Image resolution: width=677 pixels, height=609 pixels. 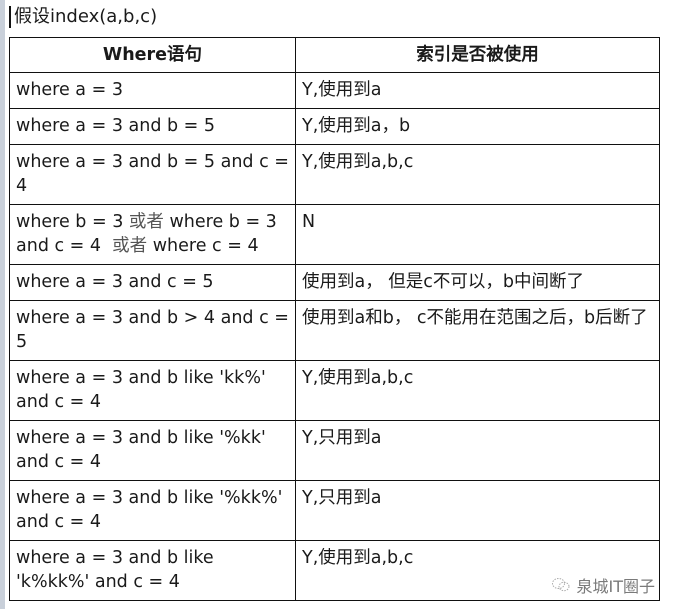 I want to click on where-cell: where a = 3 and b like 'kk%' and c = 4, so click(x=152, y=390).